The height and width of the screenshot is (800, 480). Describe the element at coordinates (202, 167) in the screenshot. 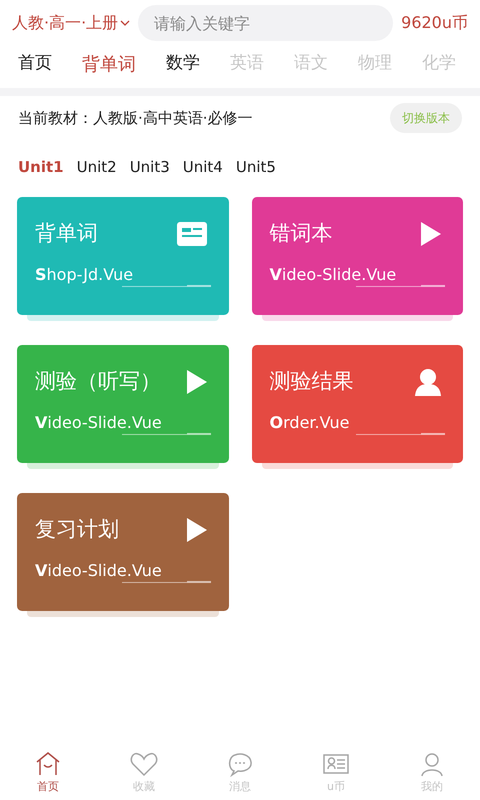

I see `unit-tab: Unit4` at that location.